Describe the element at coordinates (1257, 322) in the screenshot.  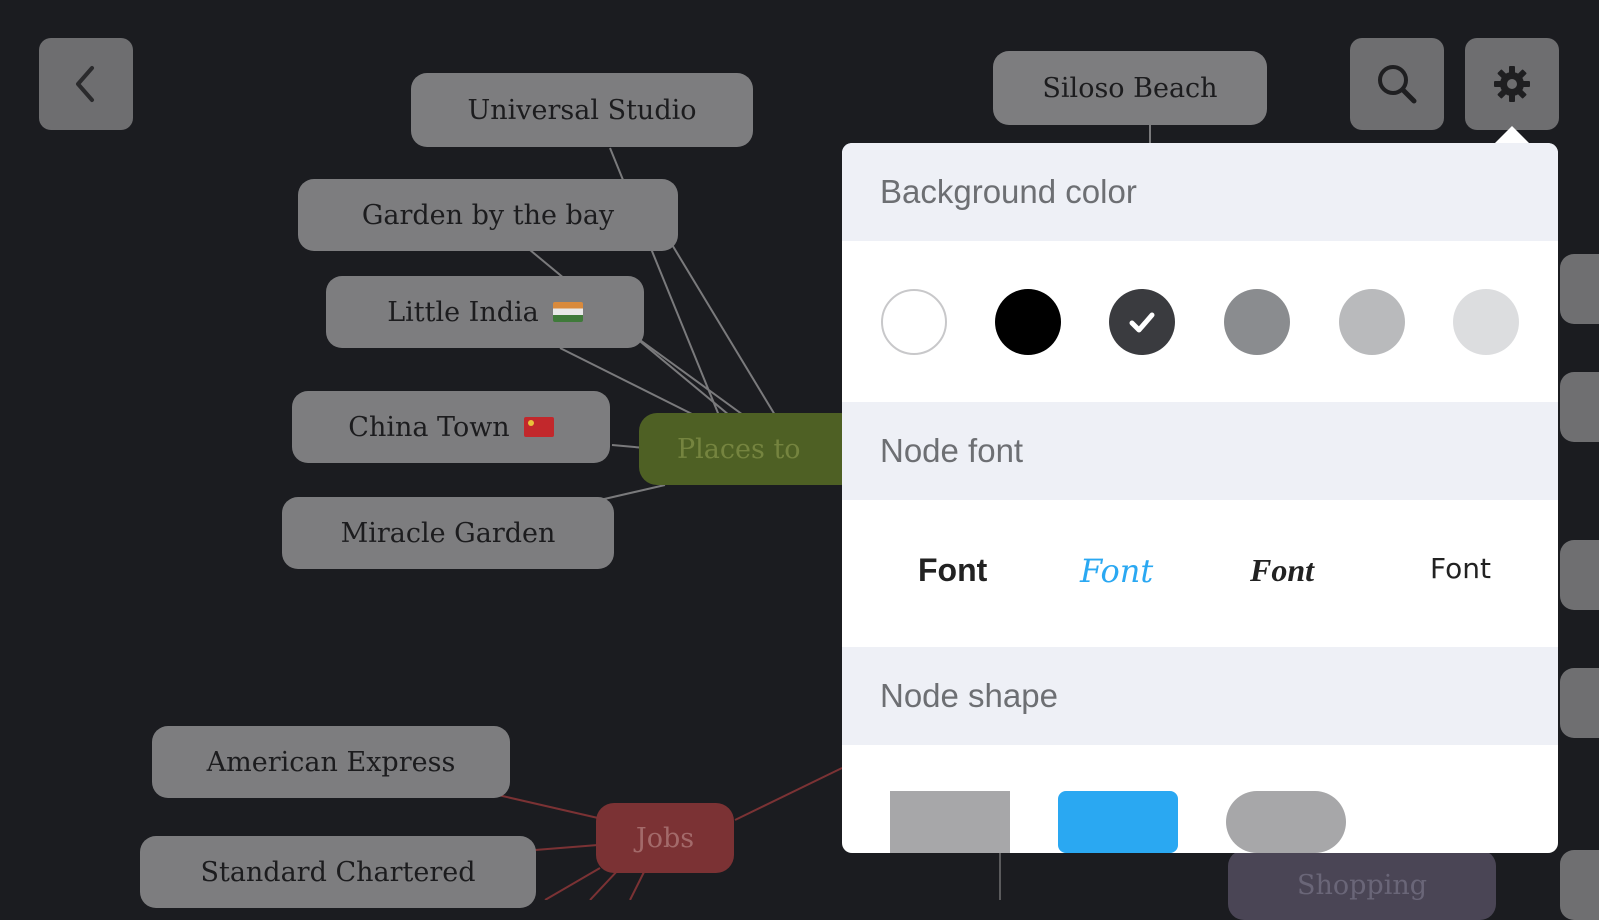
I see `bg-swatch-gray` at that location.